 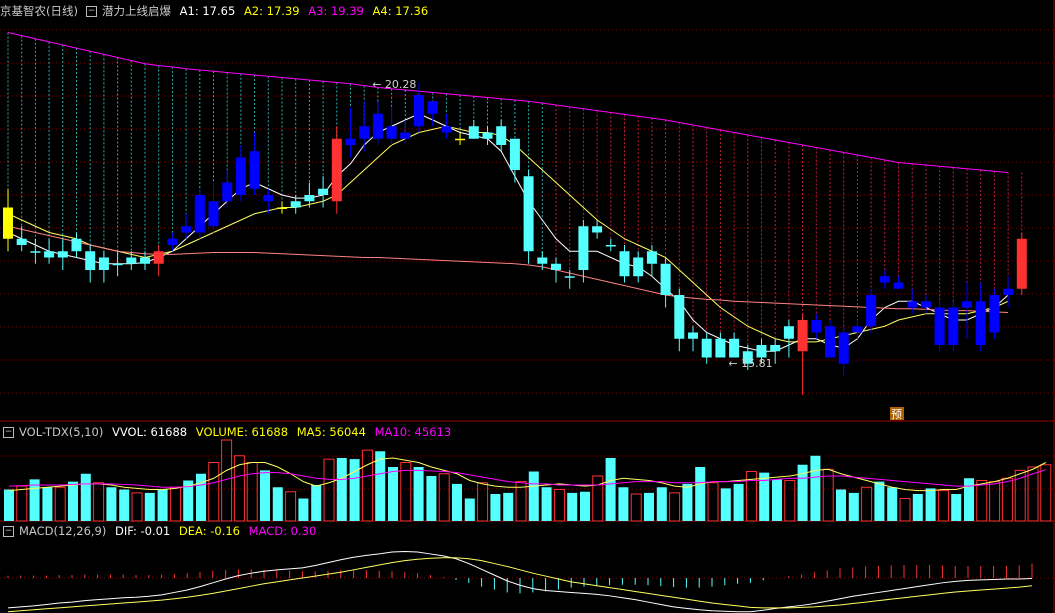 I want to click on price-annotation: ← 20.28, so click(x=394, y=84).